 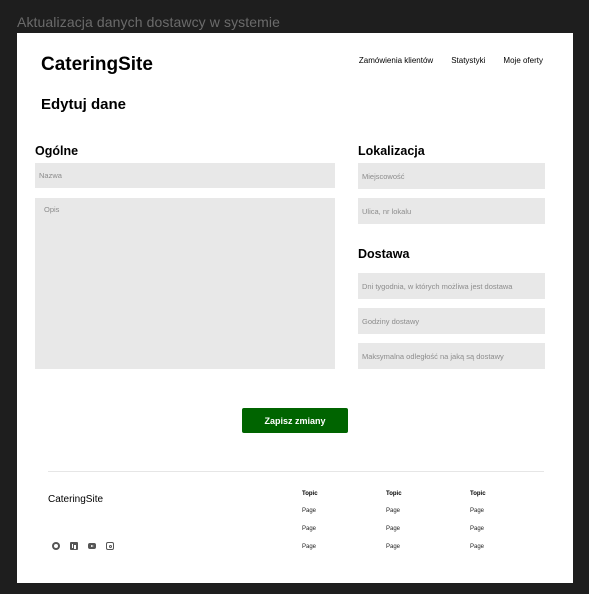 I want to click on delivery-distance-field: Maksymalna odległość na jaką są dostawy, so click(x=451, y=356).